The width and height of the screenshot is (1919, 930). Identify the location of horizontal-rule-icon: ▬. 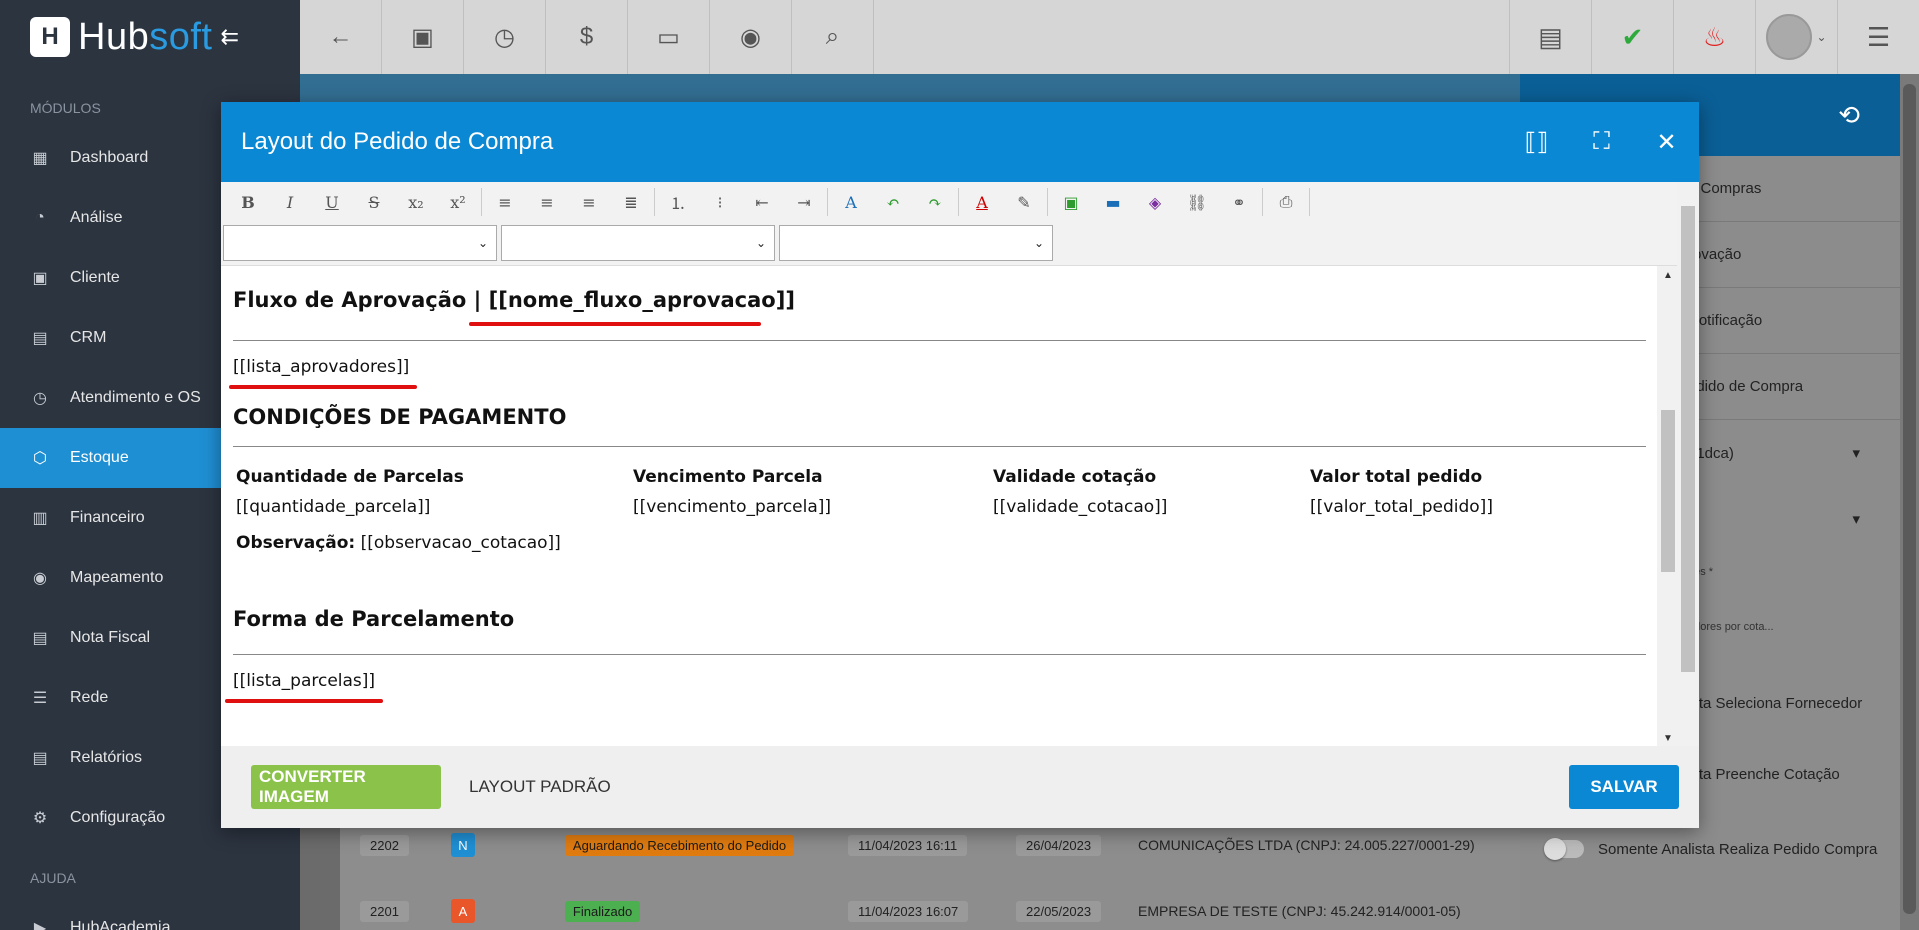
(1113, 202).